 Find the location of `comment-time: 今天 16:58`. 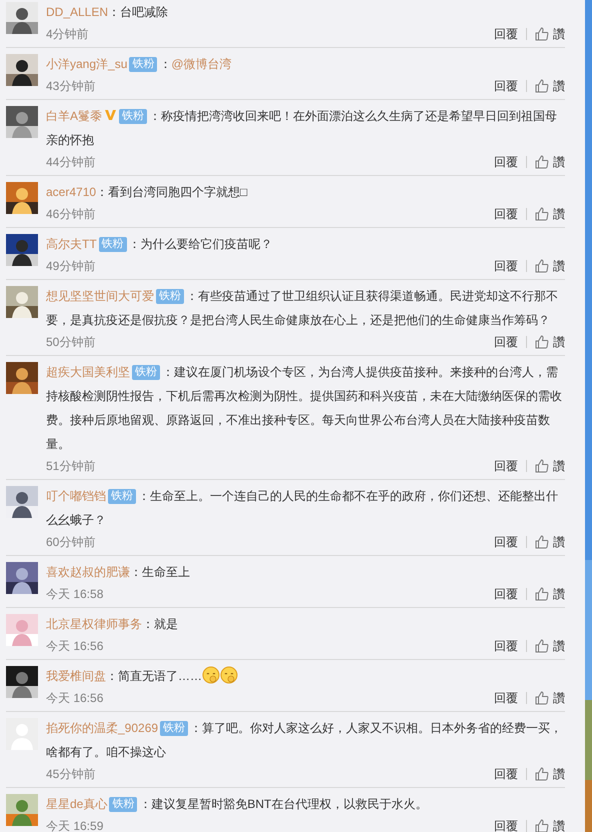

comment-time: 今天 16:58 is located at coordinates (75, 594).